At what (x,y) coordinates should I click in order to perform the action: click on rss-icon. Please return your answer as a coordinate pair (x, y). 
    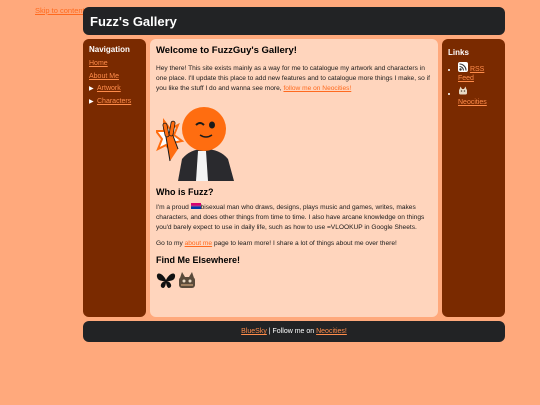
    Looking at the image, I should click on (463, 67).